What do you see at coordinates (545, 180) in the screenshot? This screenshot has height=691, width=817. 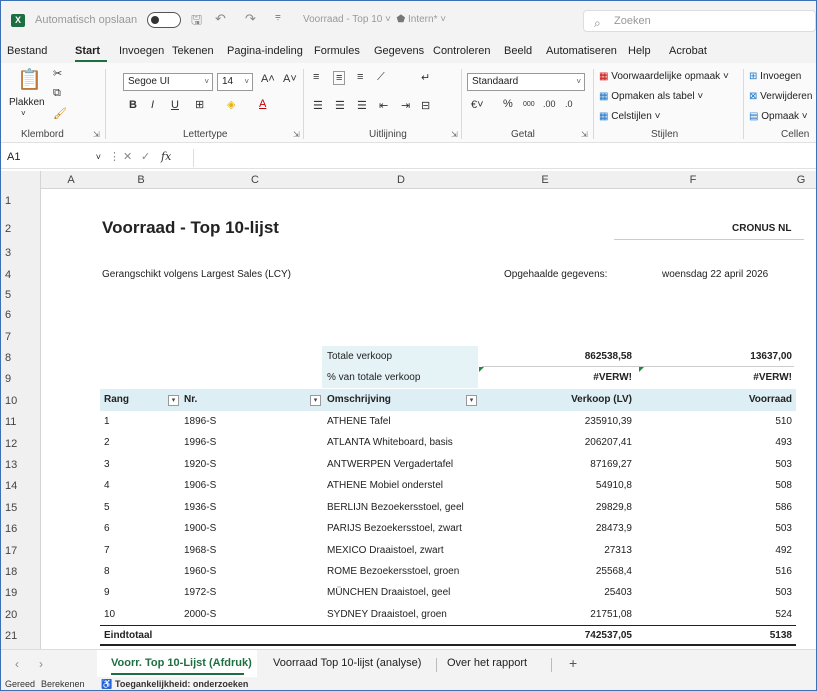 I see `column-header-e: E` at bounding box center [545, 180].